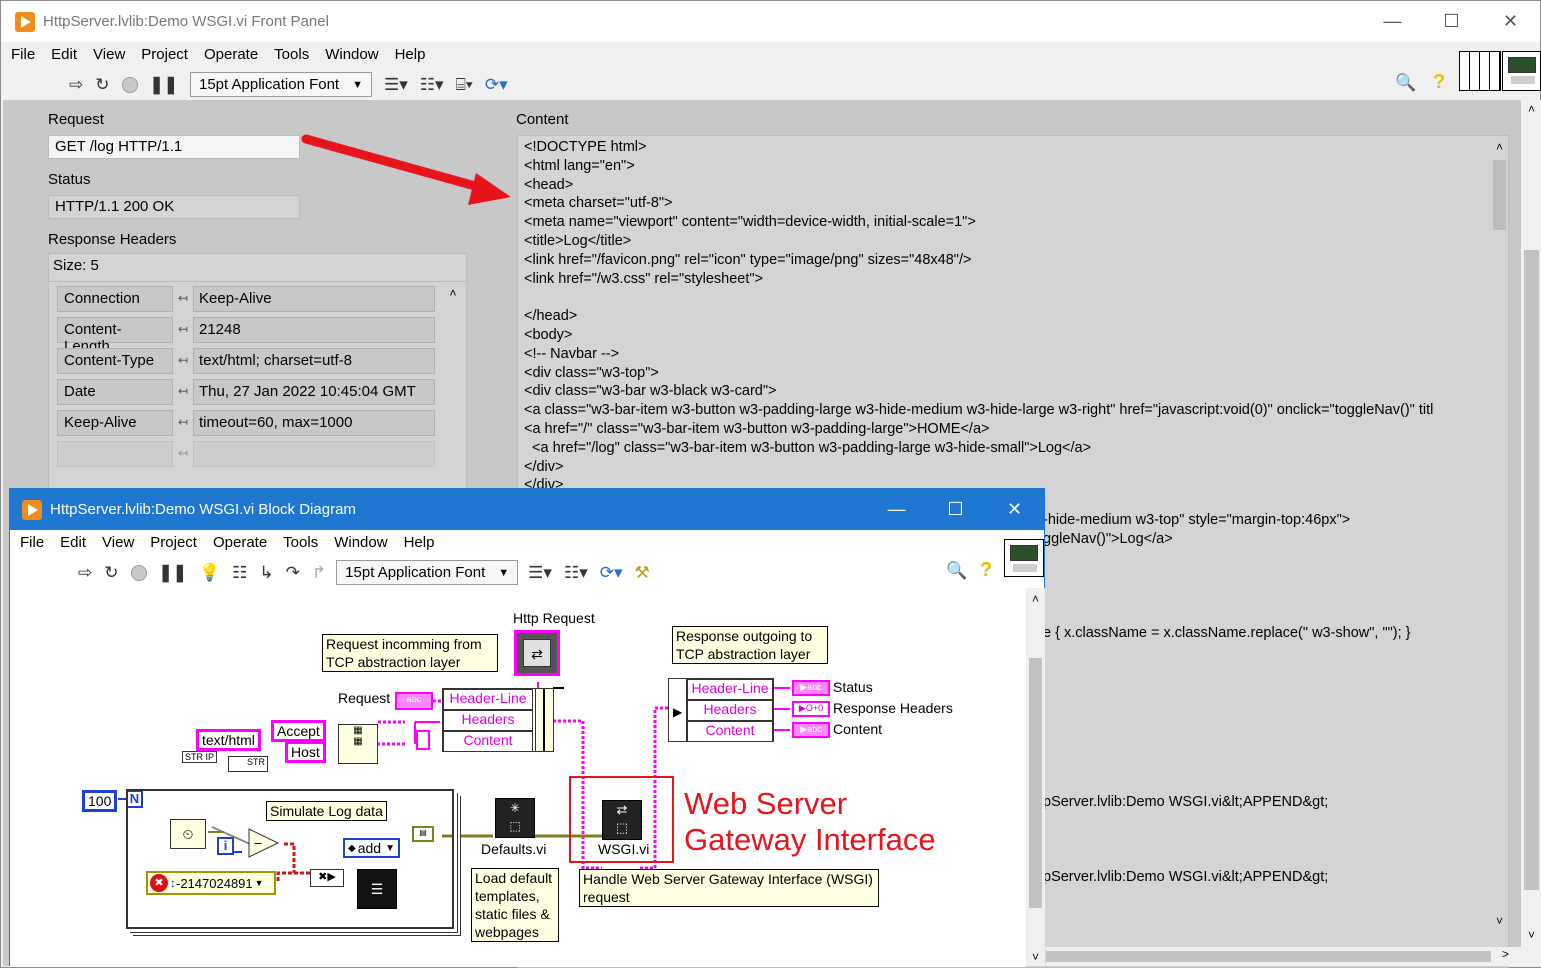 The height and width of the screenshot is (968, 1541). What do you see at coordinates (371, 848) in the screenshot?
I see `add-enum-constant: ◆ add ▼` at bounding box center [371, 848].